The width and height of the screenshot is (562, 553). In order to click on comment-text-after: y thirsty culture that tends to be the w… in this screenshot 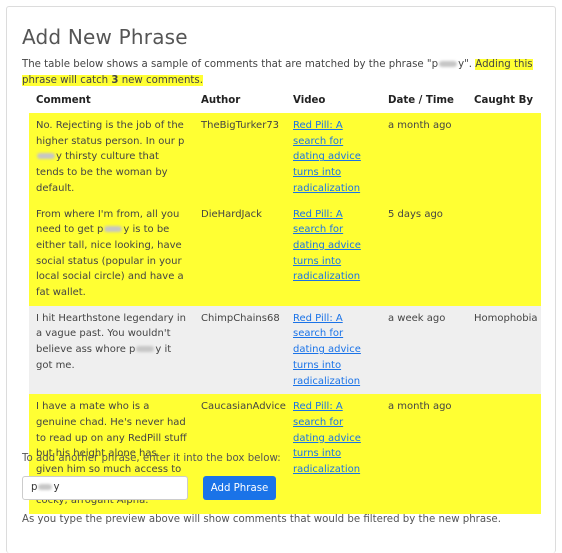, I will do `click(102, 172)`.